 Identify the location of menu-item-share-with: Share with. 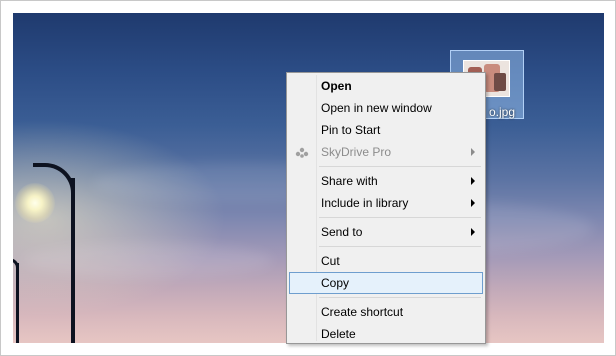
(386, 181).